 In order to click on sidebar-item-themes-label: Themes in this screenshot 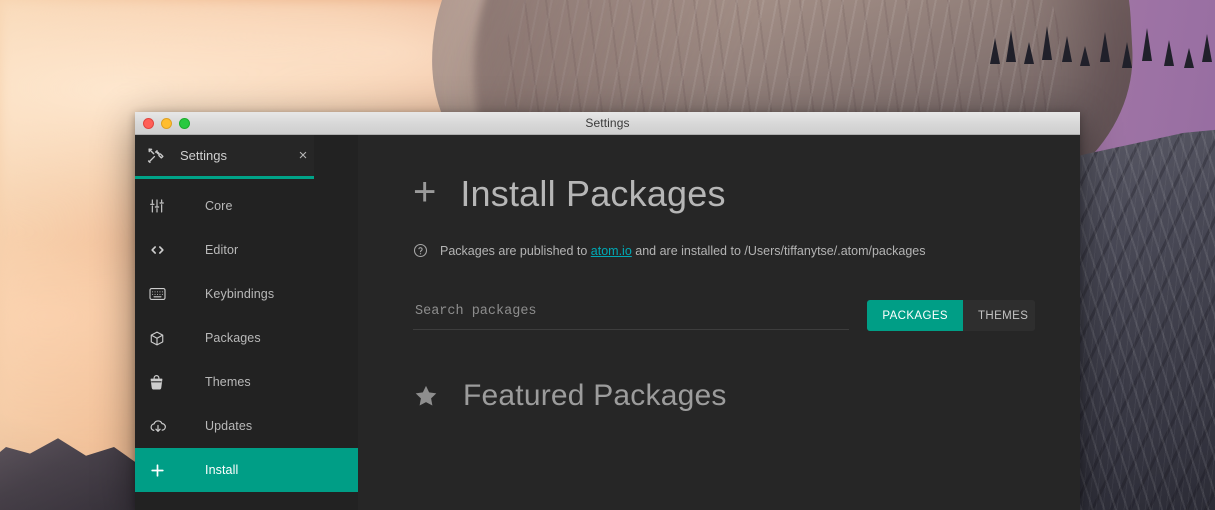, I will do `click(228, 382)`.